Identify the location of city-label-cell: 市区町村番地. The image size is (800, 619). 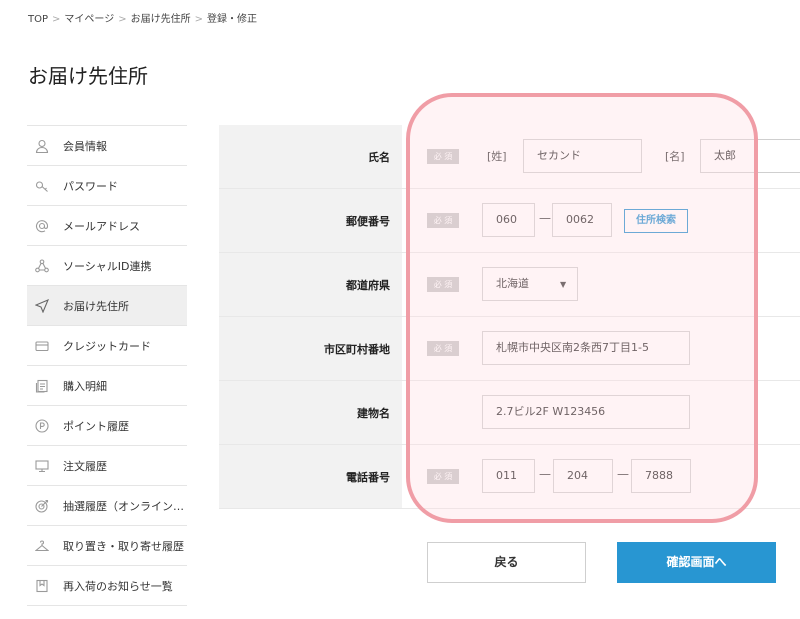
(310, 348).